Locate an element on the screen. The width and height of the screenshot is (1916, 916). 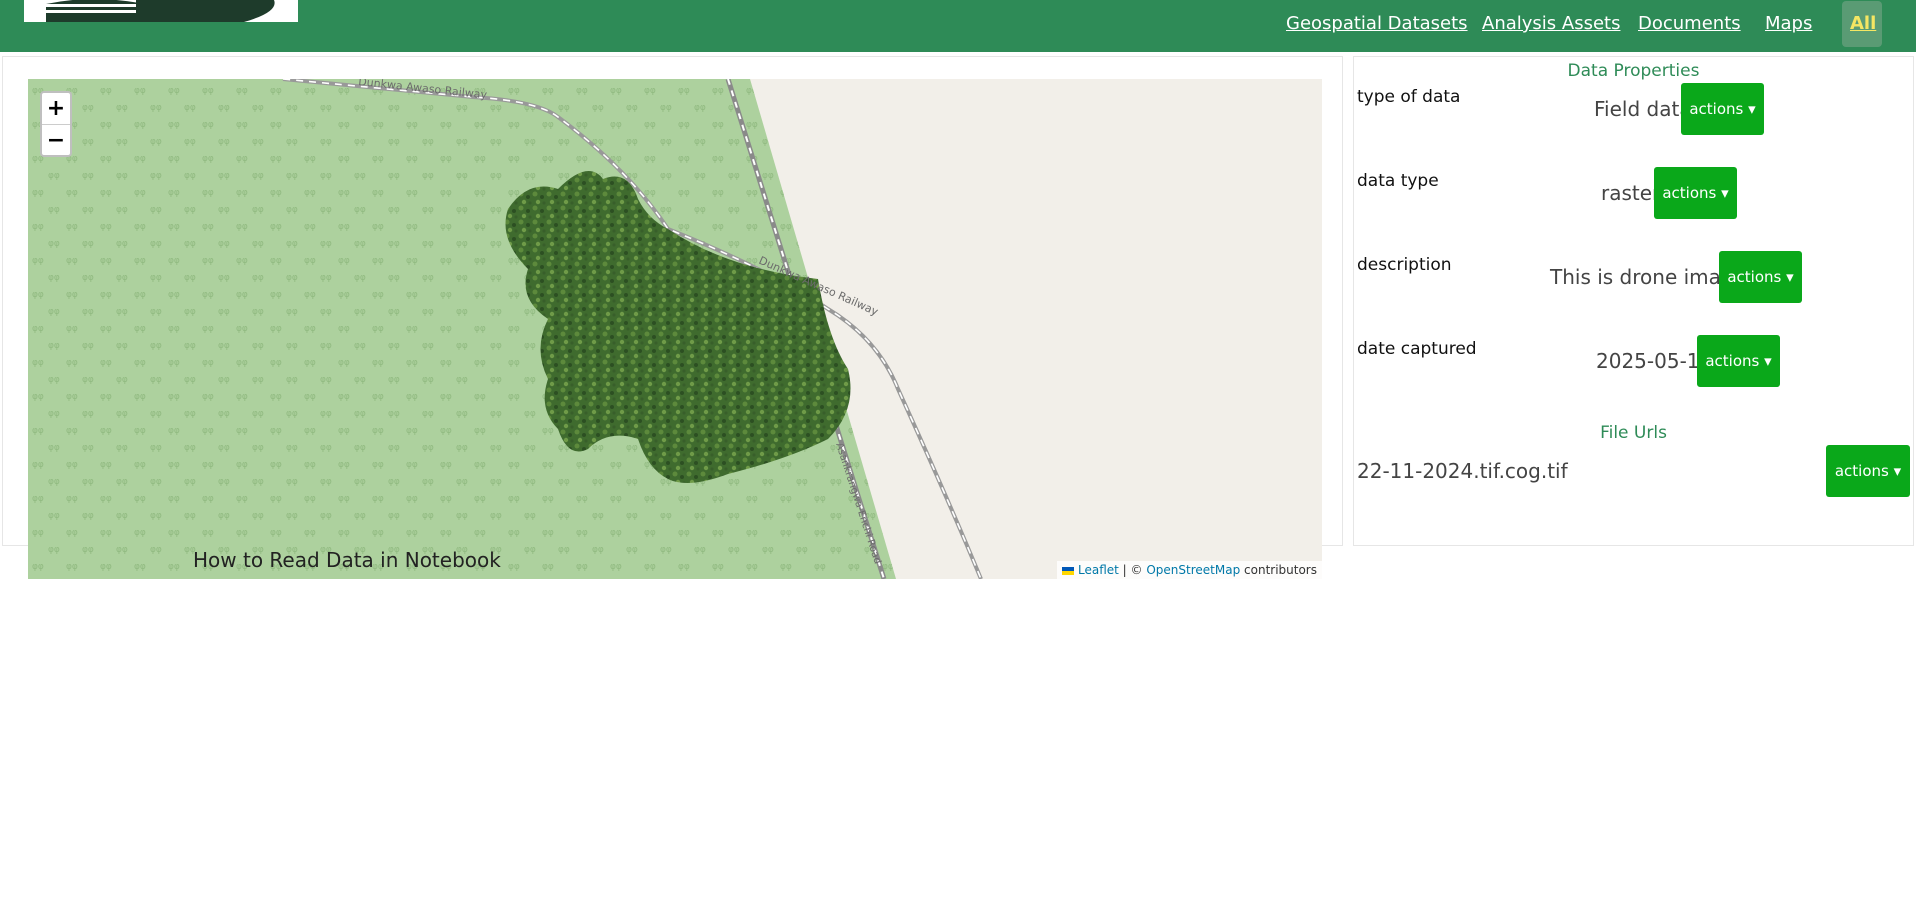
nav-link-all-label: All is located at coordinates (1863, 23).